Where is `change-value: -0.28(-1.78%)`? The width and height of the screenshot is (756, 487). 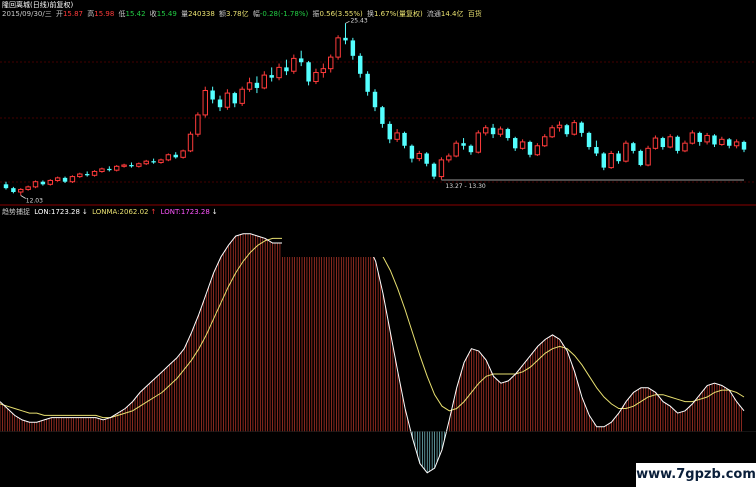 change-value: -0.28(-1.78%) is located at coordinates (284, 14).